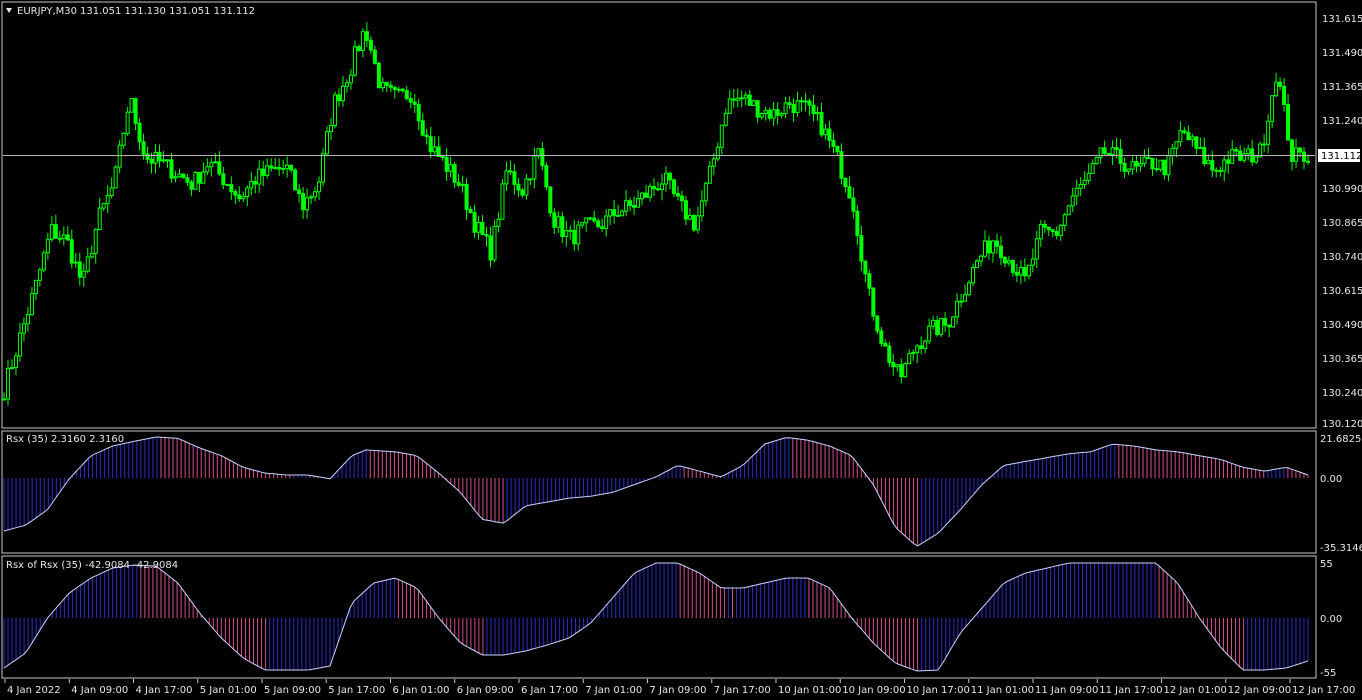 The height and width of the screenshot is (700, 1362). Describe the element at coordinates (1002, 690) in the screenshot. I see `time-tick-label: 11 Jan 01:00` at that location.